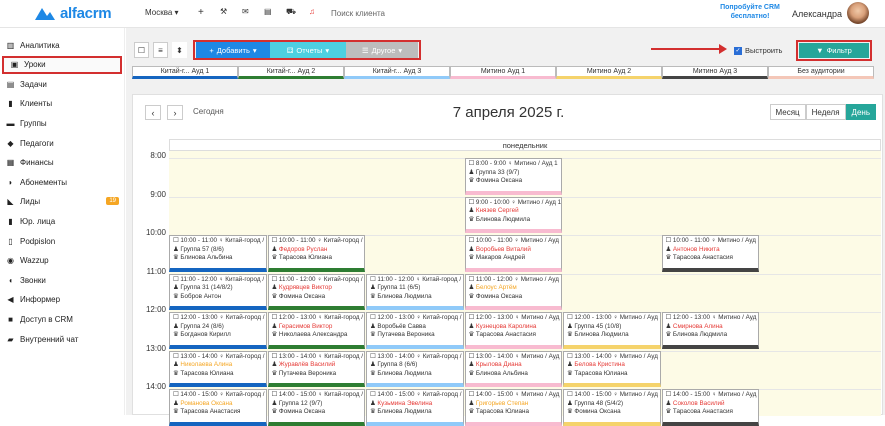 This screenshot has width=885, height=426. I want to click on lesson-time: 14:00 - 15:00 ♀ Митино / Ауд 3, so click(715, 394).